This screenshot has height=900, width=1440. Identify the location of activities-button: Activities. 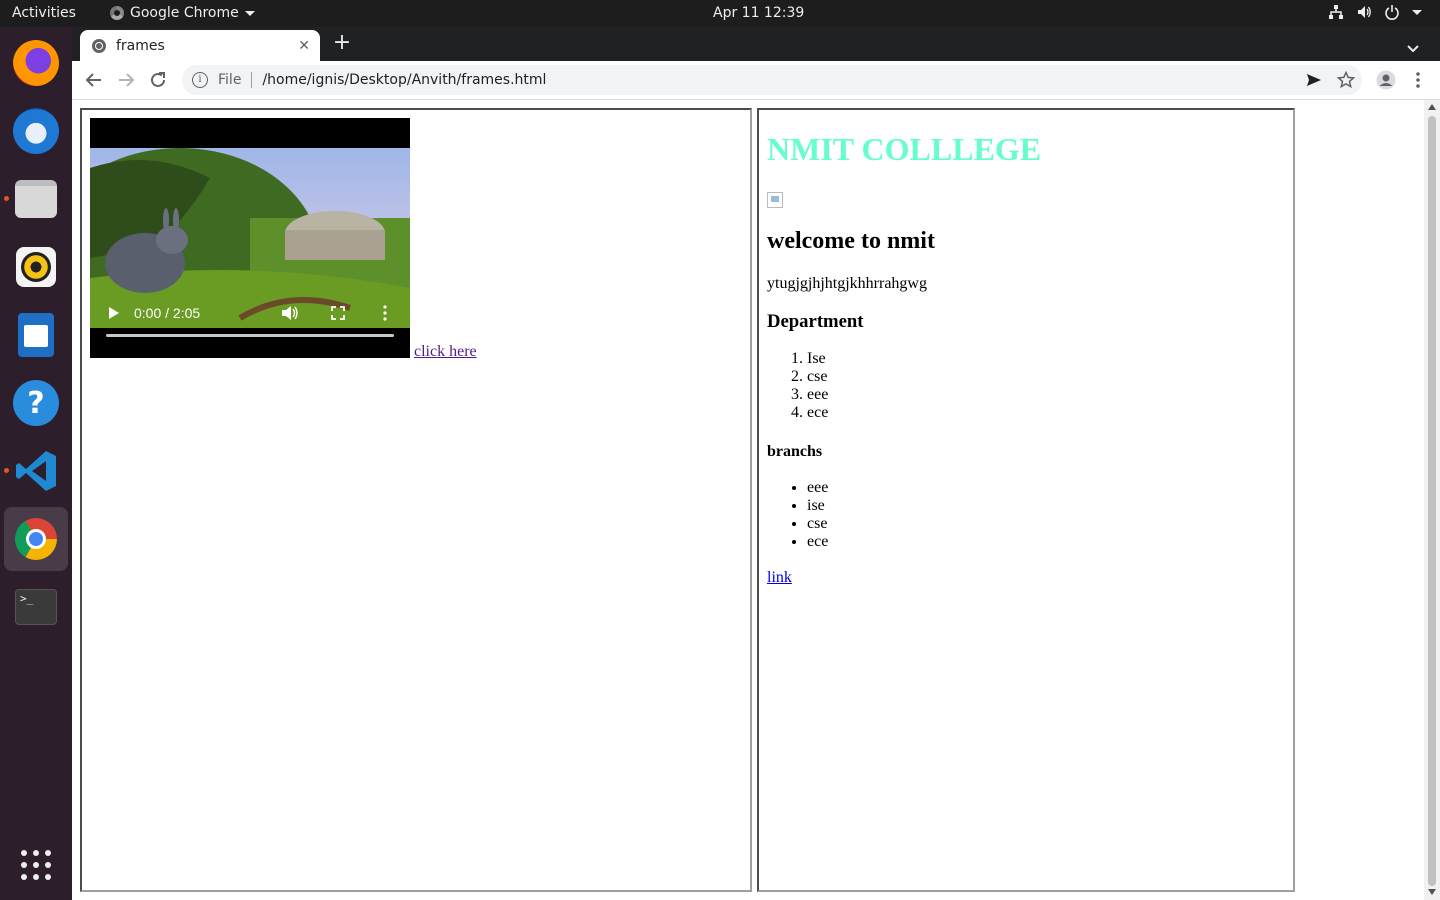
(44, 13).